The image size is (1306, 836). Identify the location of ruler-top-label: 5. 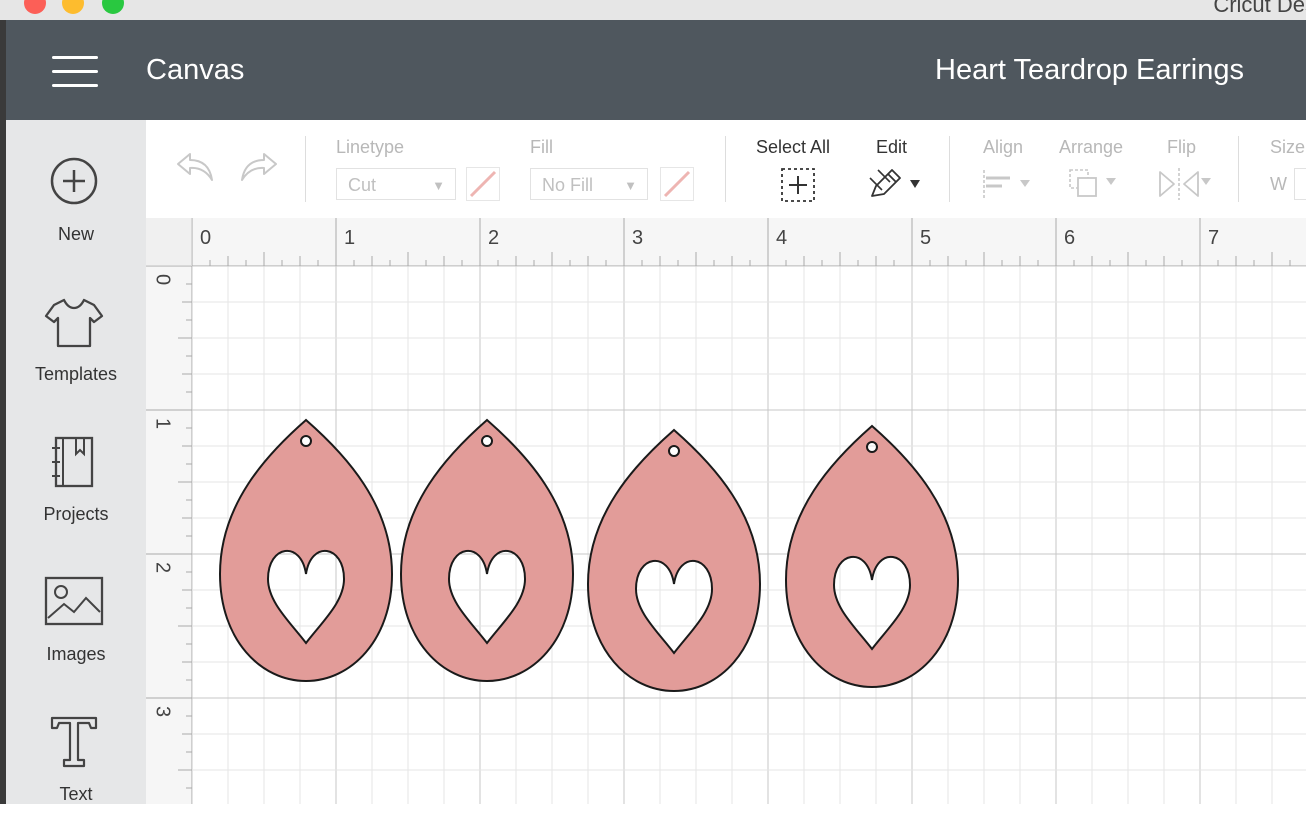
(926, 238).